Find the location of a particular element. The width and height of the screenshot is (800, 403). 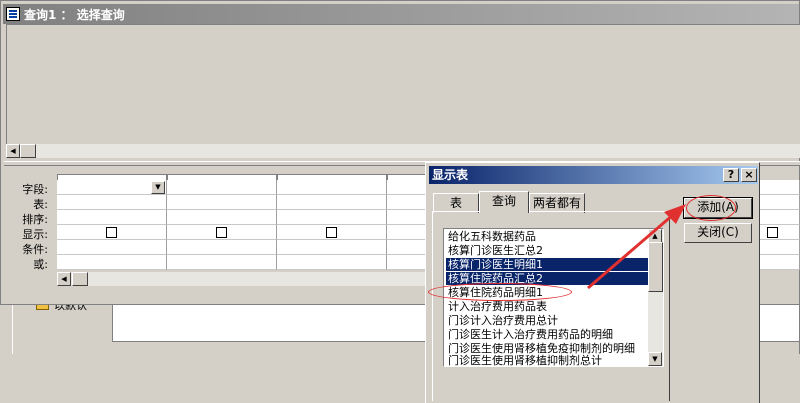

query-icon is located at coordinates (13, 14).